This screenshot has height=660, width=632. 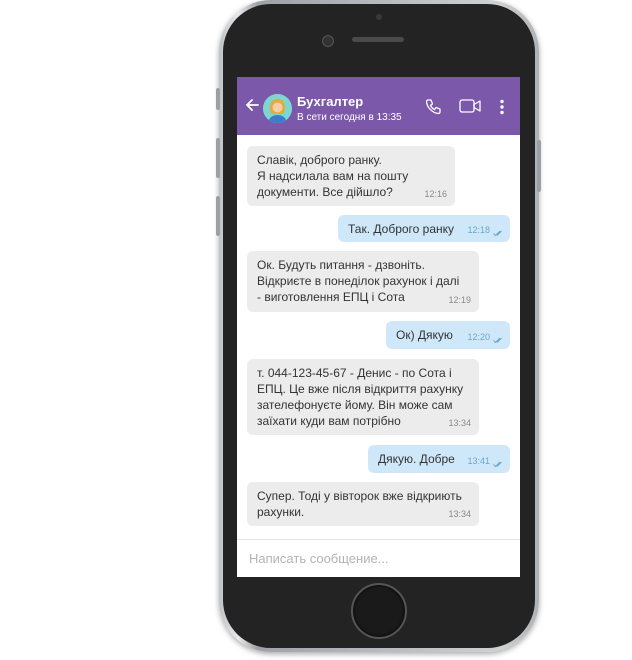 What do you see at coordinates (341, 265) in the screenshot?
I see `message-line: Ок. Будуть питання - дзвоніть.` at bounding box center [341, 265].